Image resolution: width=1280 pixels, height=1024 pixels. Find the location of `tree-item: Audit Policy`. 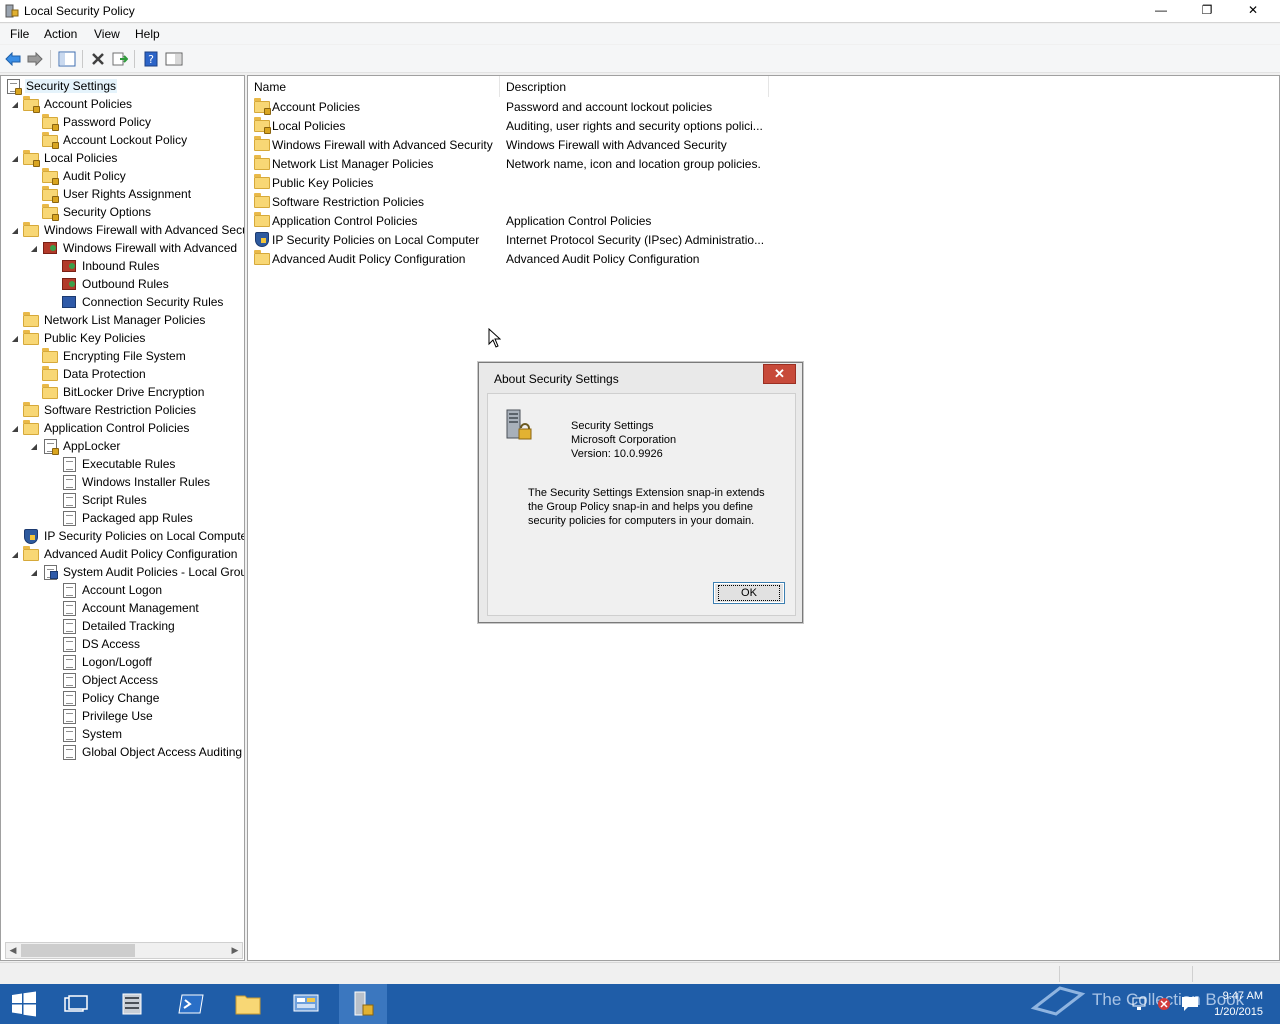

tree-item: Audit Policy is located at coordinates (78, 176).